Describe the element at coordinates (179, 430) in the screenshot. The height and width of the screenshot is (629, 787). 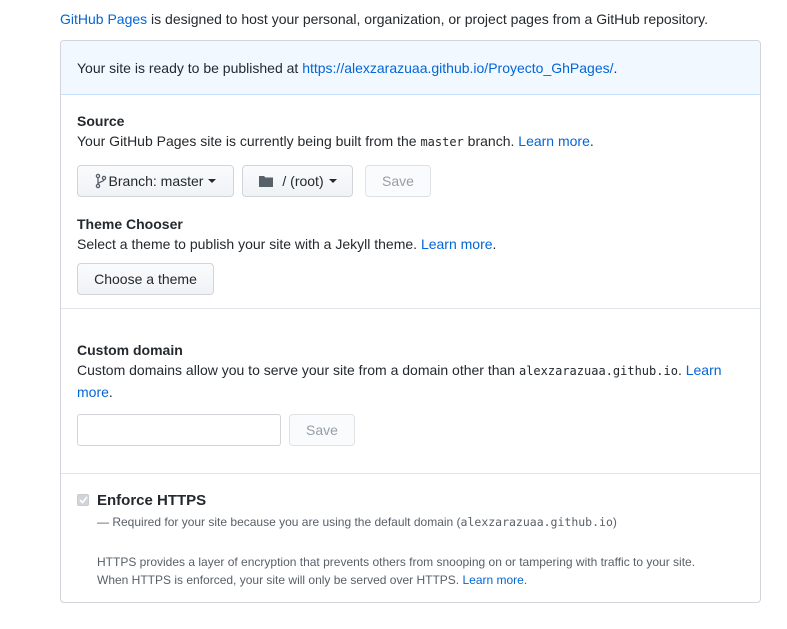
I see `custom-domain-input` at that location.